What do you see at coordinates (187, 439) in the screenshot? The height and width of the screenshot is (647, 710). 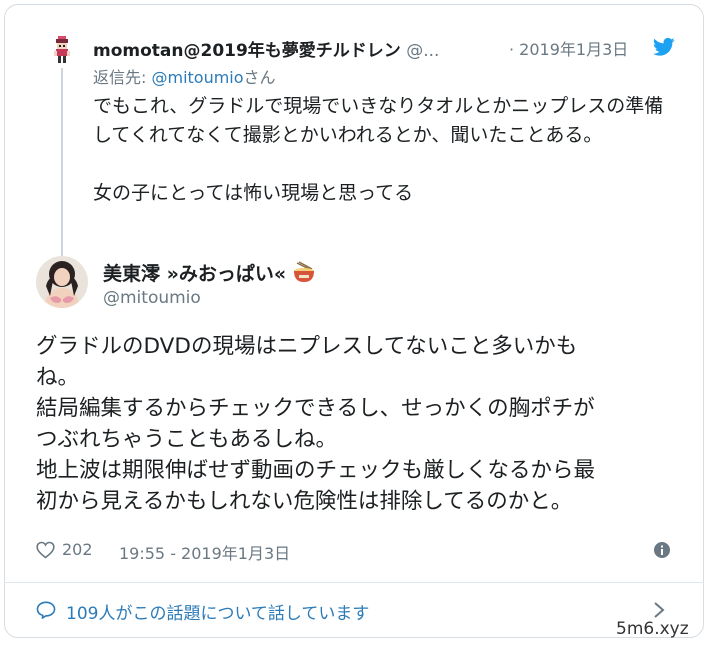 I see `tweet-line: つぶれちゃうこともあるしね。` at bounding box center [187, 439].